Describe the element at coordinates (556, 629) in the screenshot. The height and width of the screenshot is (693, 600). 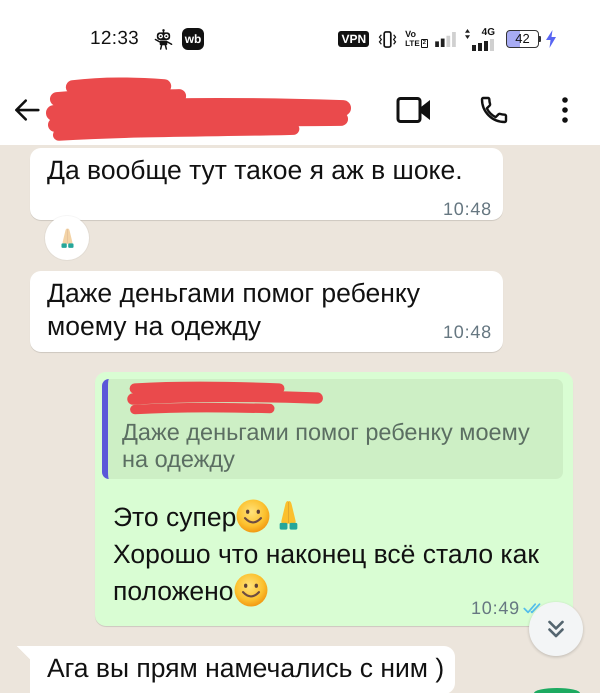
I see `scroll-down-button` at that location.